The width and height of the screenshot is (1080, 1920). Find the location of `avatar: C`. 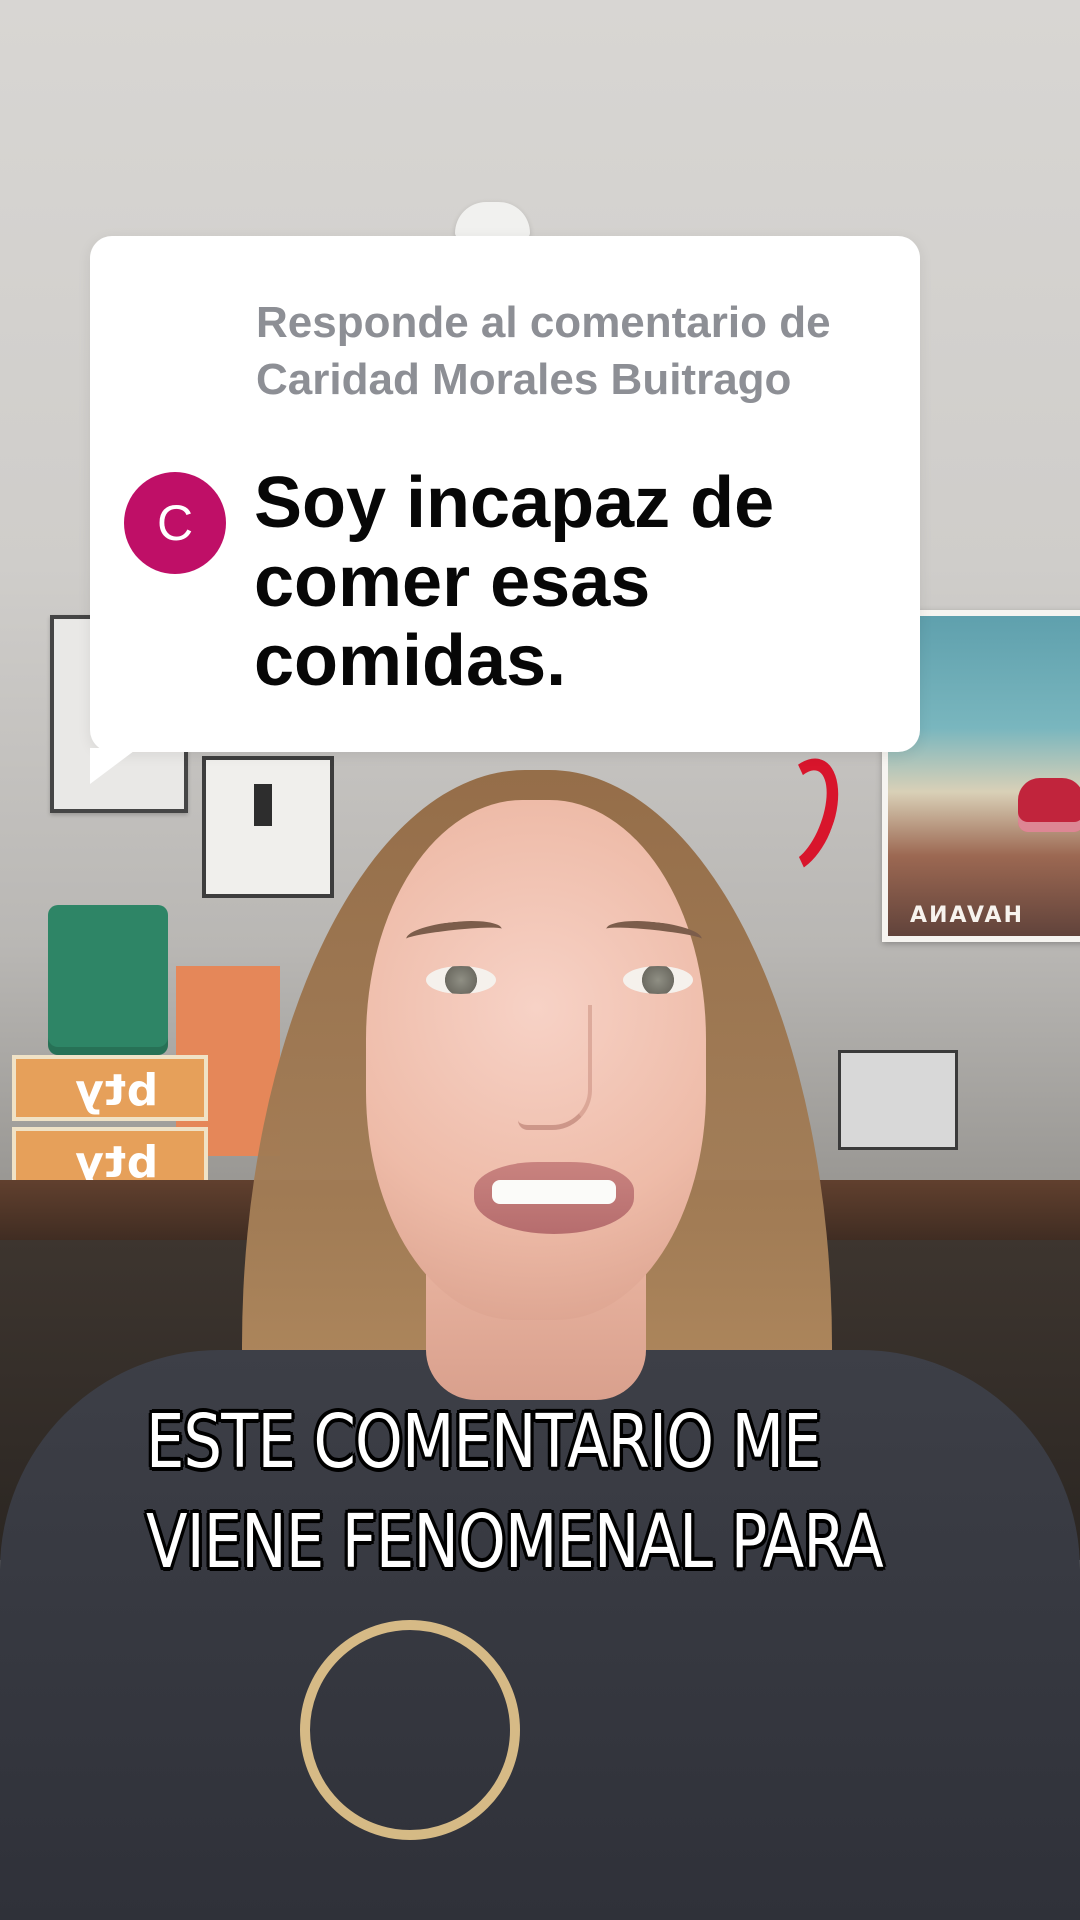

avatar: C is located at coordinates (175, 523).